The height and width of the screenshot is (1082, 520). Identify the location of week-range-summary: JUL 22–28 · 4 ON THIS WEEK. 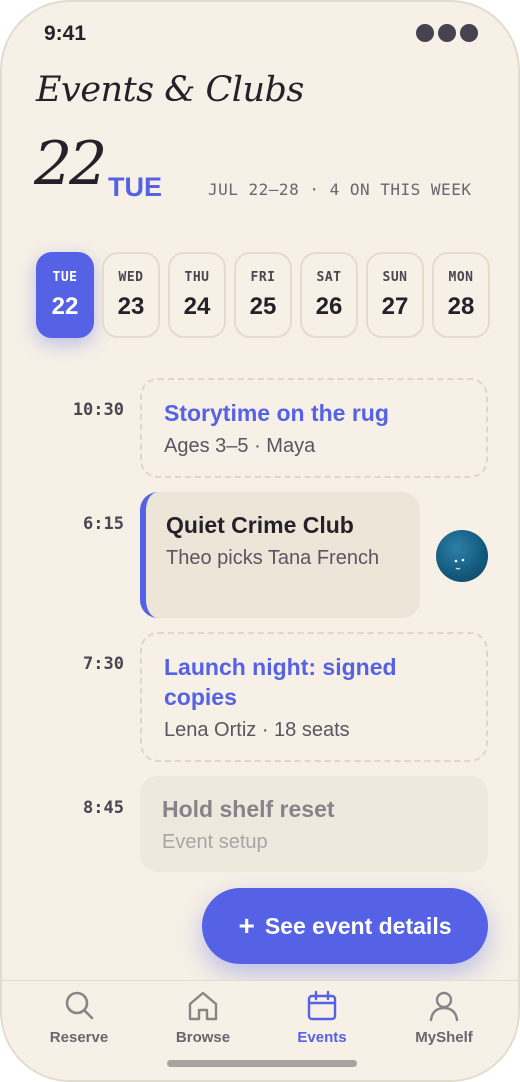
(340, 189).